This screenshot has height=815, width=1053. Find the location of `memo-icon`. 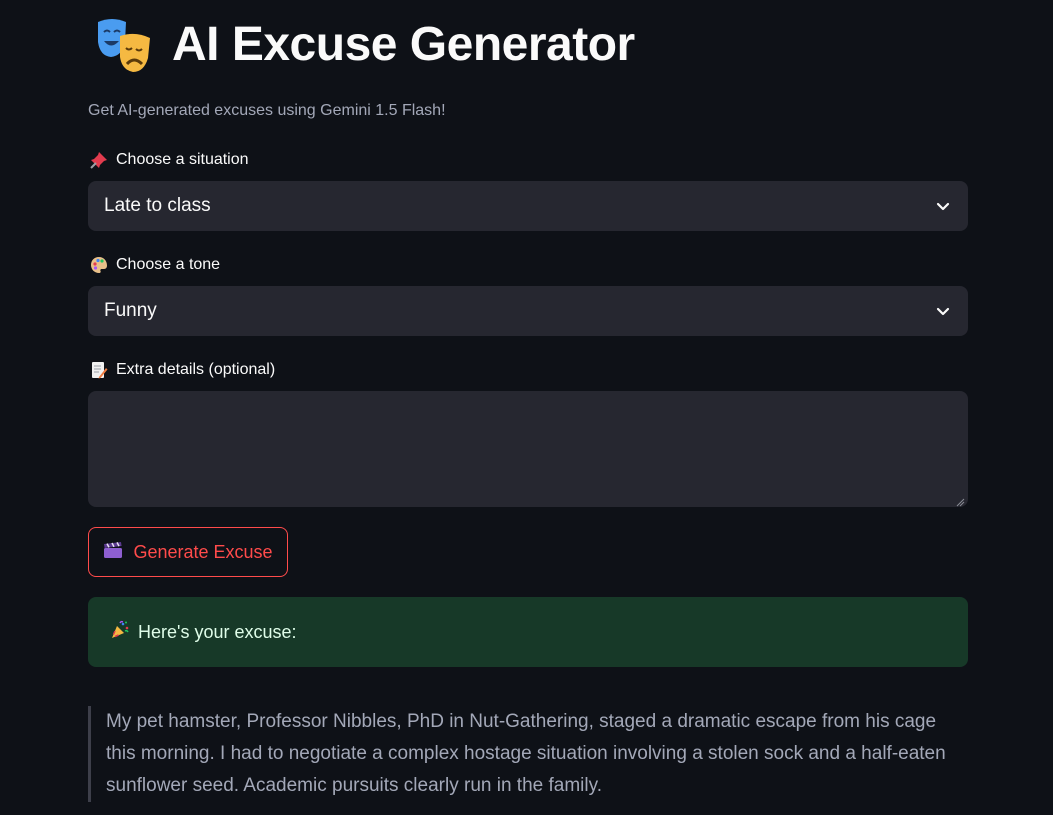

memo-icon is located at coordinates (99, 370).